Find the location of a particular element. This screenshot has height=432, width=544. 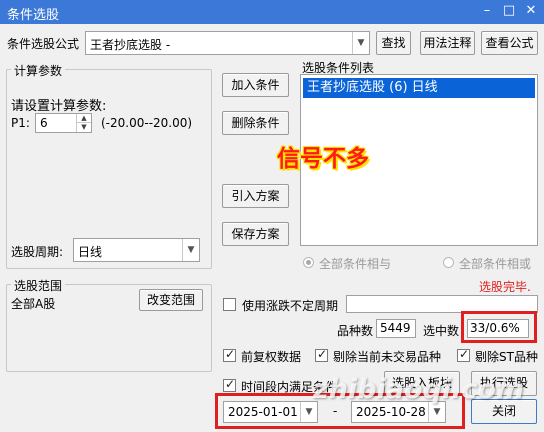

add-condition-button: 加入条件 is located at coordinates (255, 85).